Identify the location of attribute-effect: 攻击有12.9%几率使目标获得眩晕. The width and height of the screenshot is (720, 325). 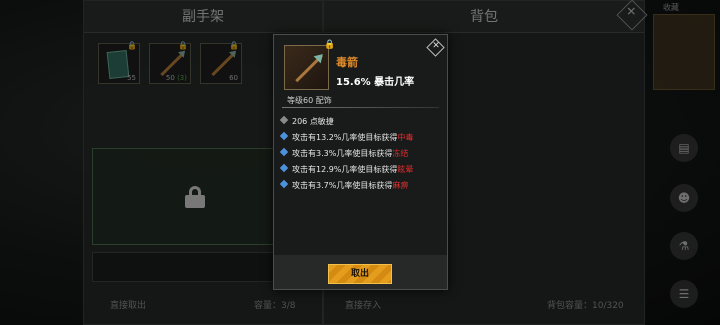
(346, 169).